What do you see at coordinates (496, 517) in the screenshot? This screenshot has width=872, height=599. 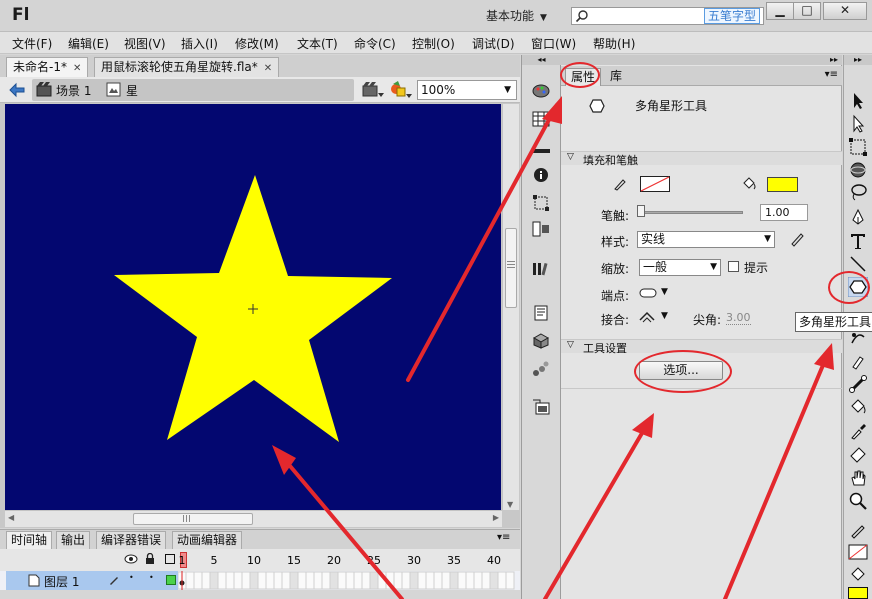 I see `scroll-right-icon: ▶` at bounding box center [496, 517].